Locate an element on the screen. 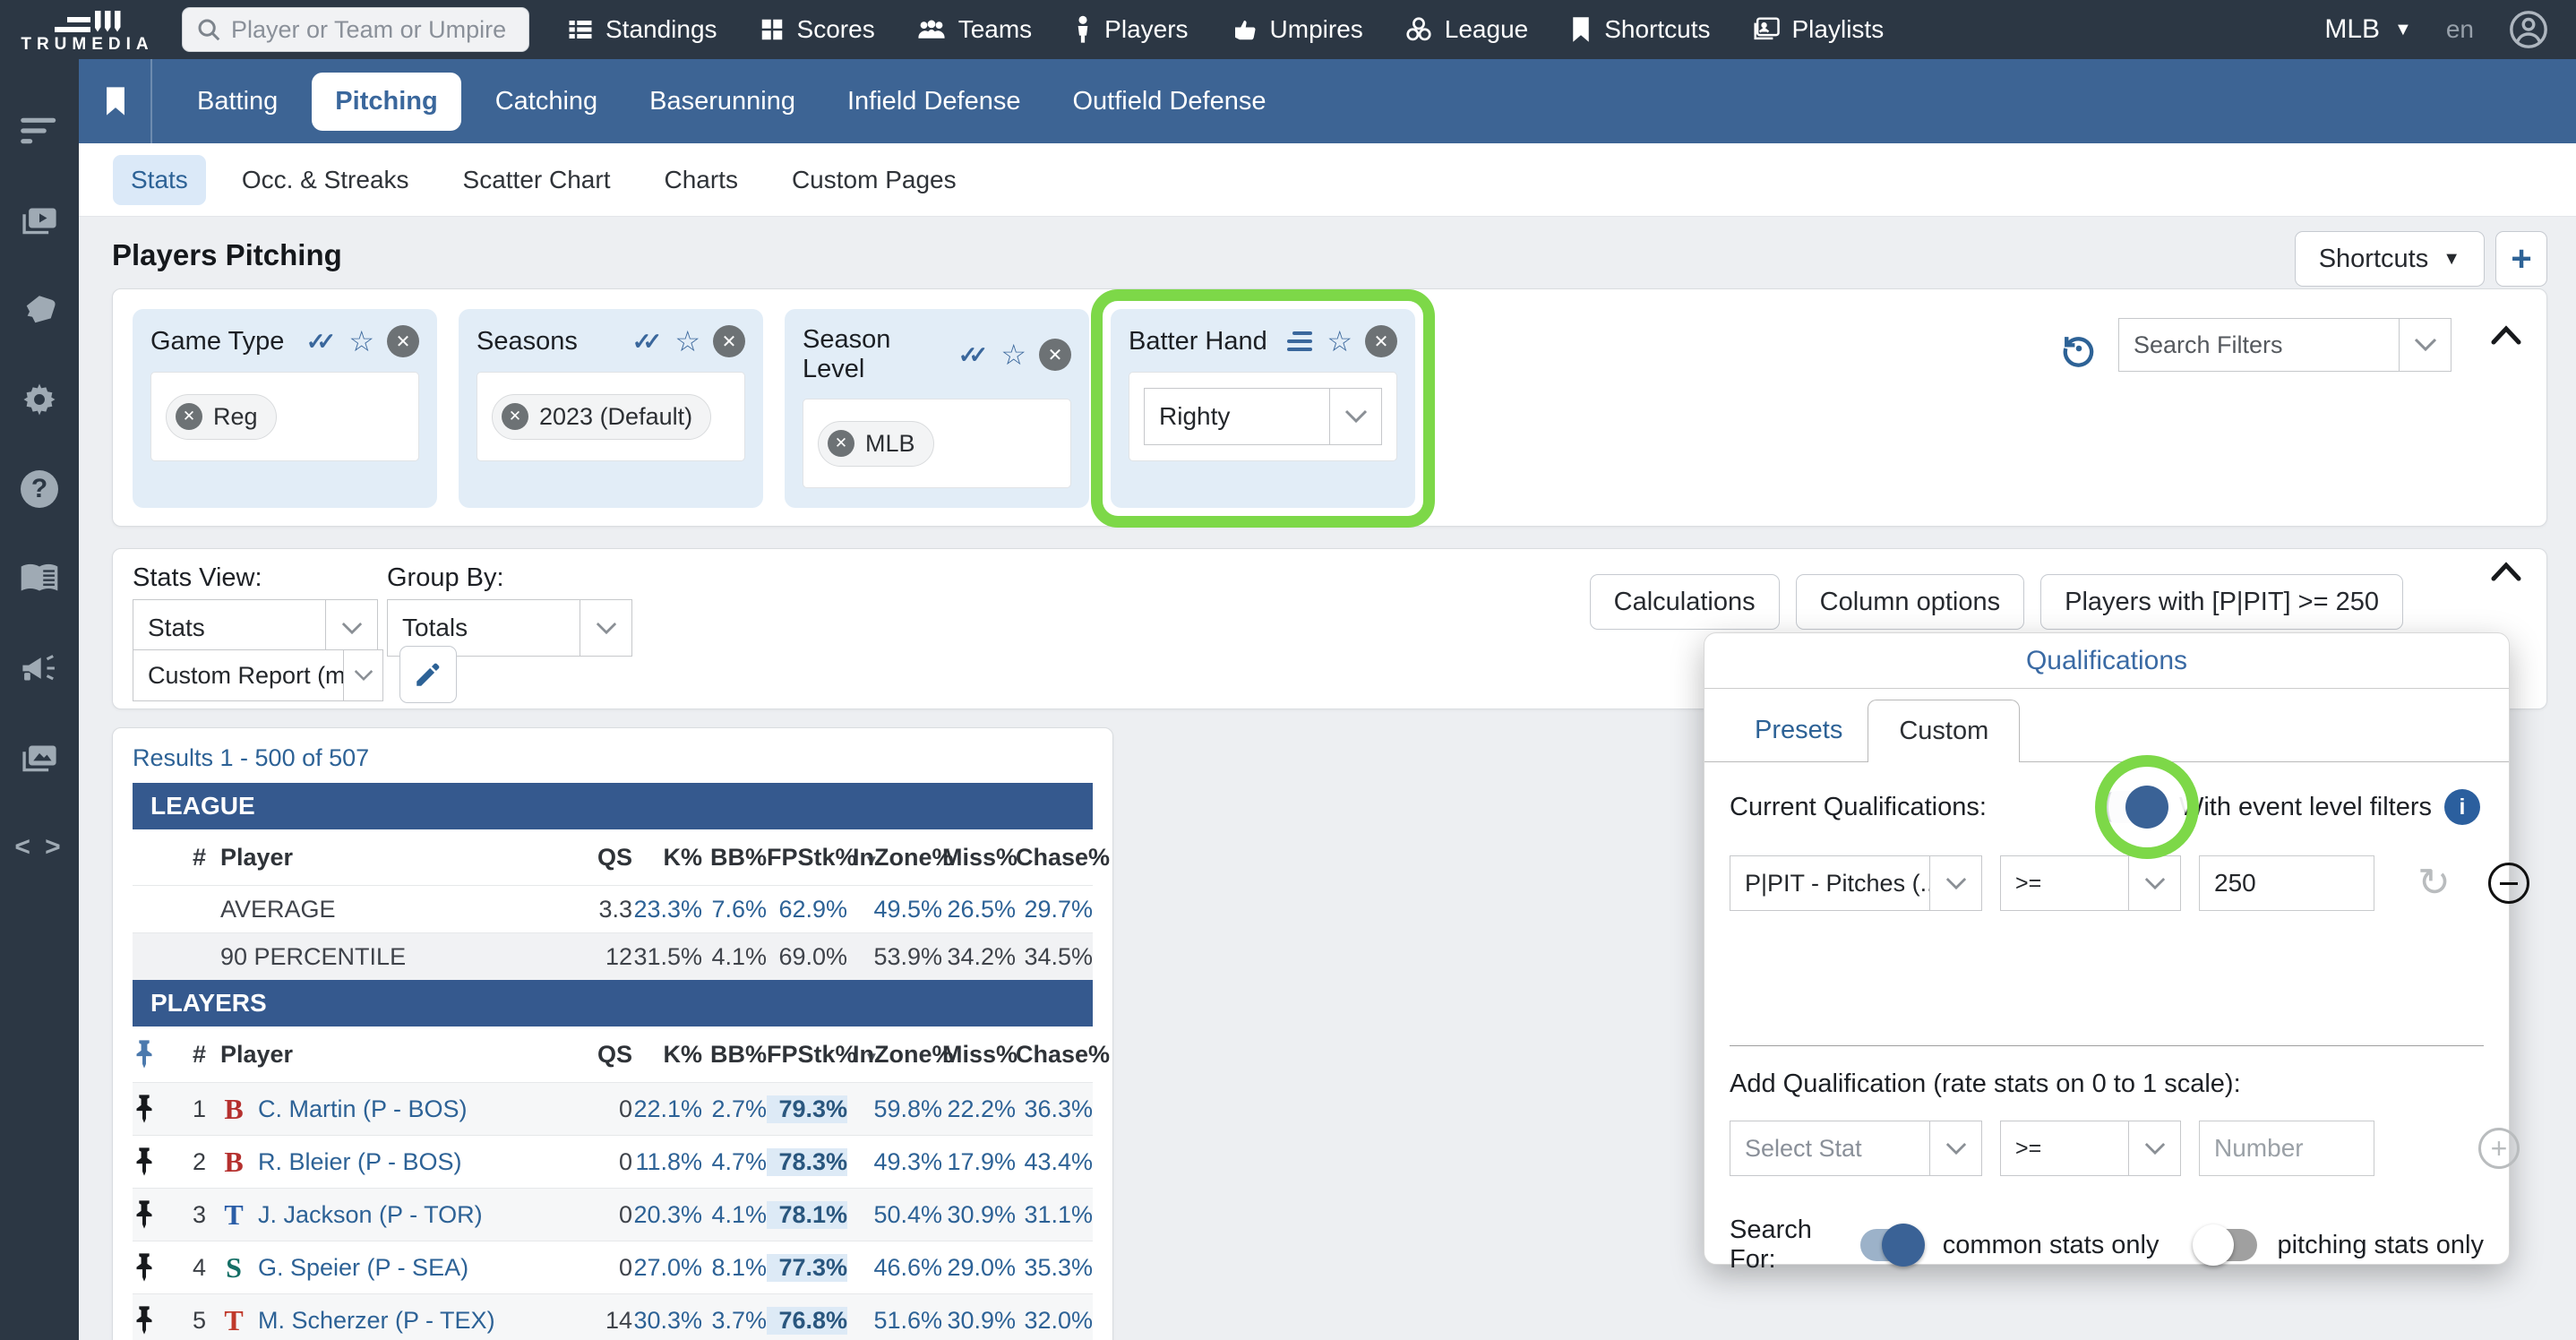  cell-inzone: 49.5% is located at coordinates (897, 909).